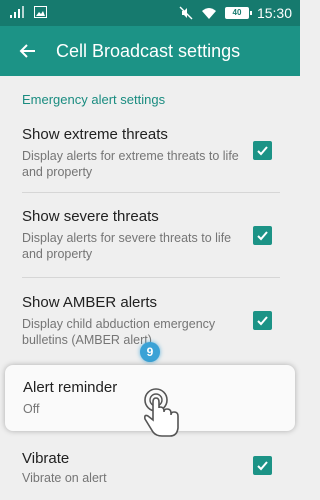  I want to click on section-header: Emergency alert settings, so click(94, 99).